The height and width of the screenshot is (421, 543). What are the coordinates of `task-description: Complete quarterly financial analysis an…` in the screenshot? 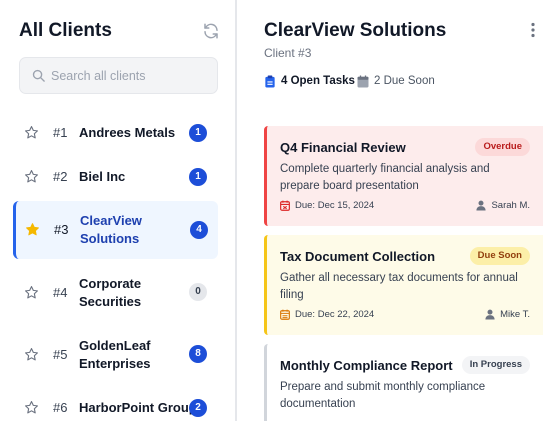 It's located at (385, 177).